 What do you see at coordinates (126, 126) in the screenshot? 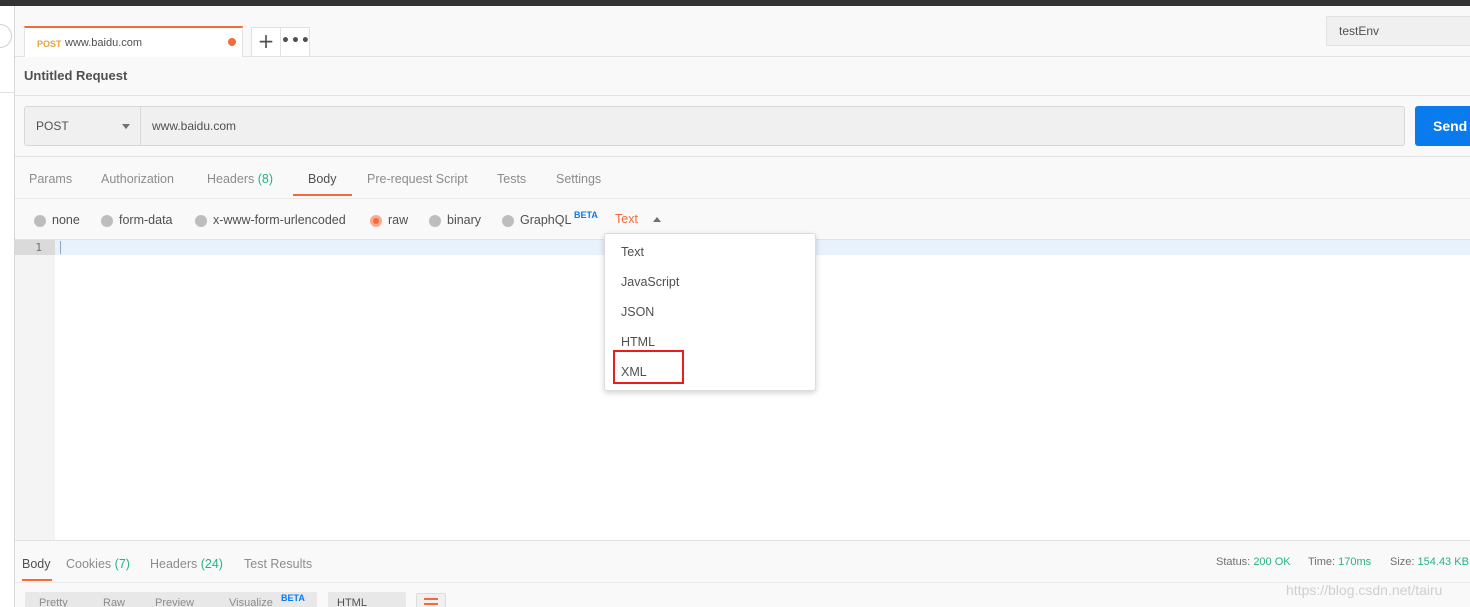
I see `chevron-down-icon` at bounding box center [126, 126].